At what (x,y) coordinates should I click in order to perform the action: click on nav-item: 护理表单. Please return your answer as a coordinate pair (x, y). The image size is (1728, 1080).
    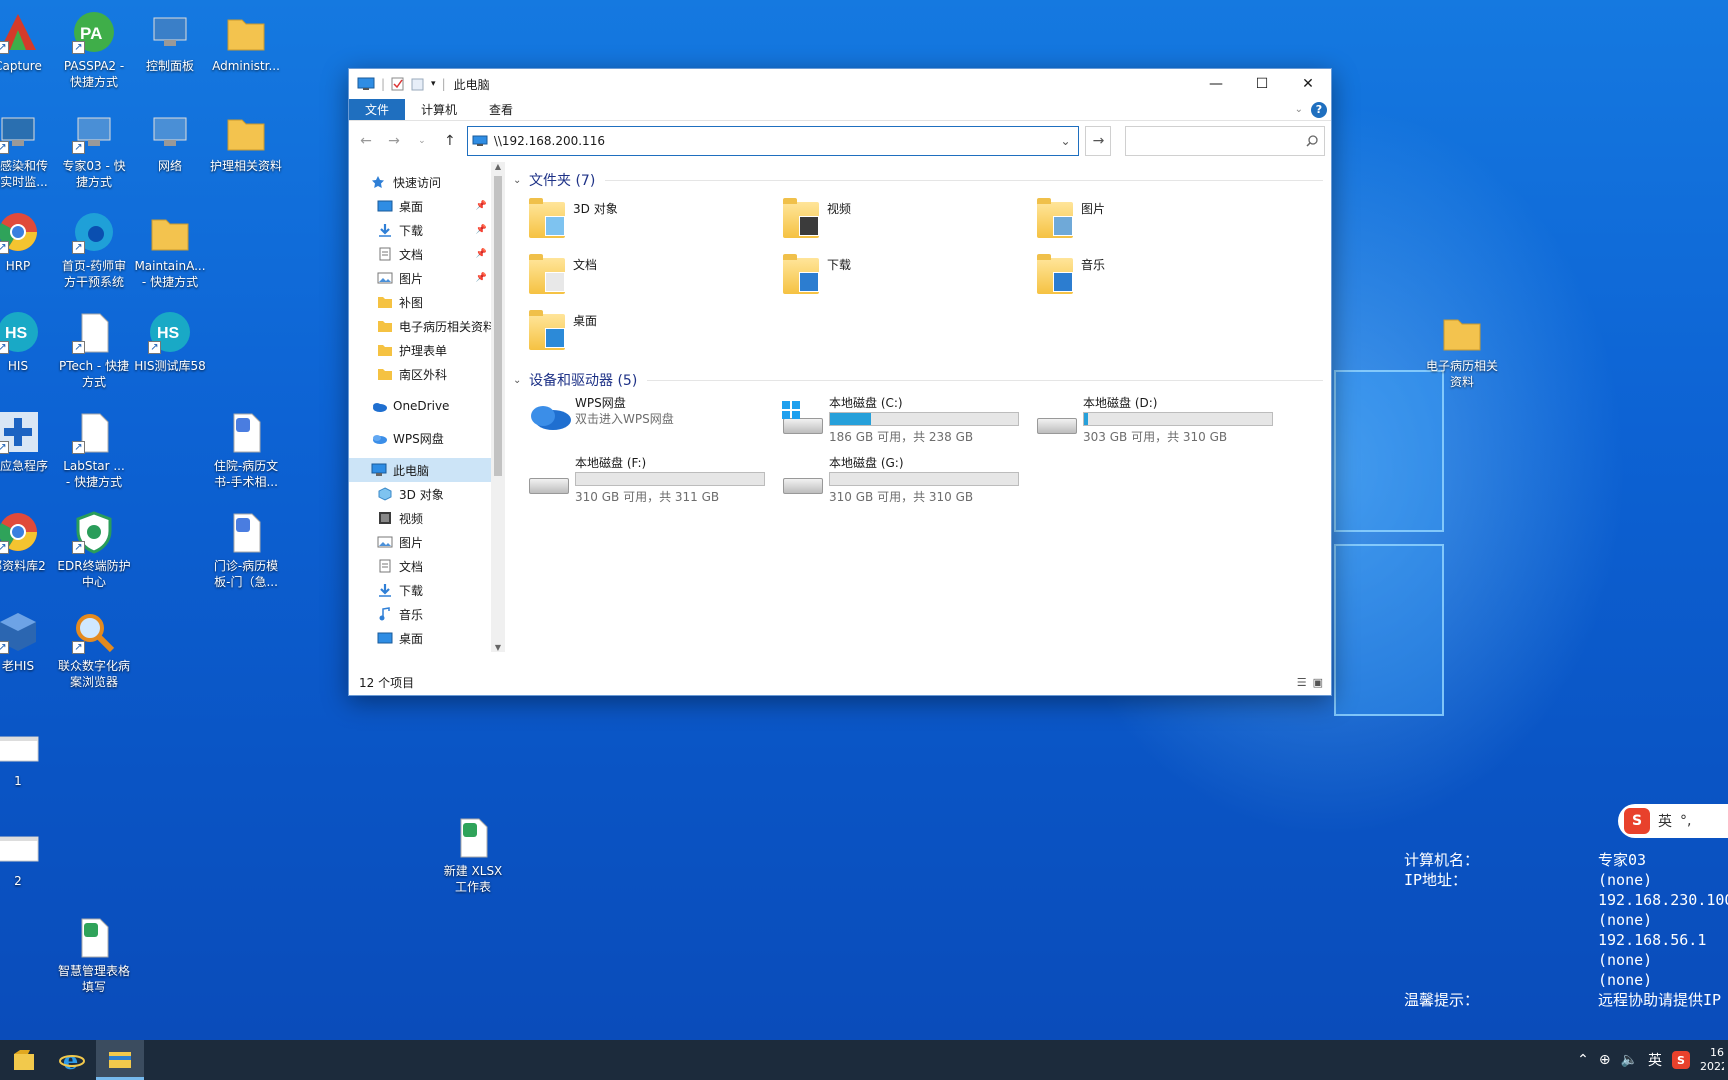
    Looking at the image, I should click on (420, 350).